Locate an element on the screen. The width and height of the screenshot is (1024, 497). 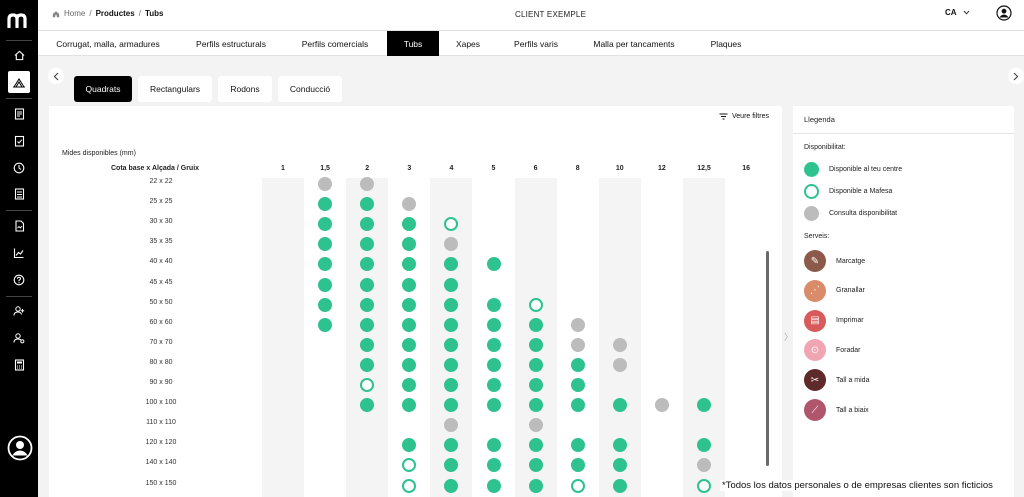
tab-perfils-varis: Perfils varis is located at coordinates (536, 43).